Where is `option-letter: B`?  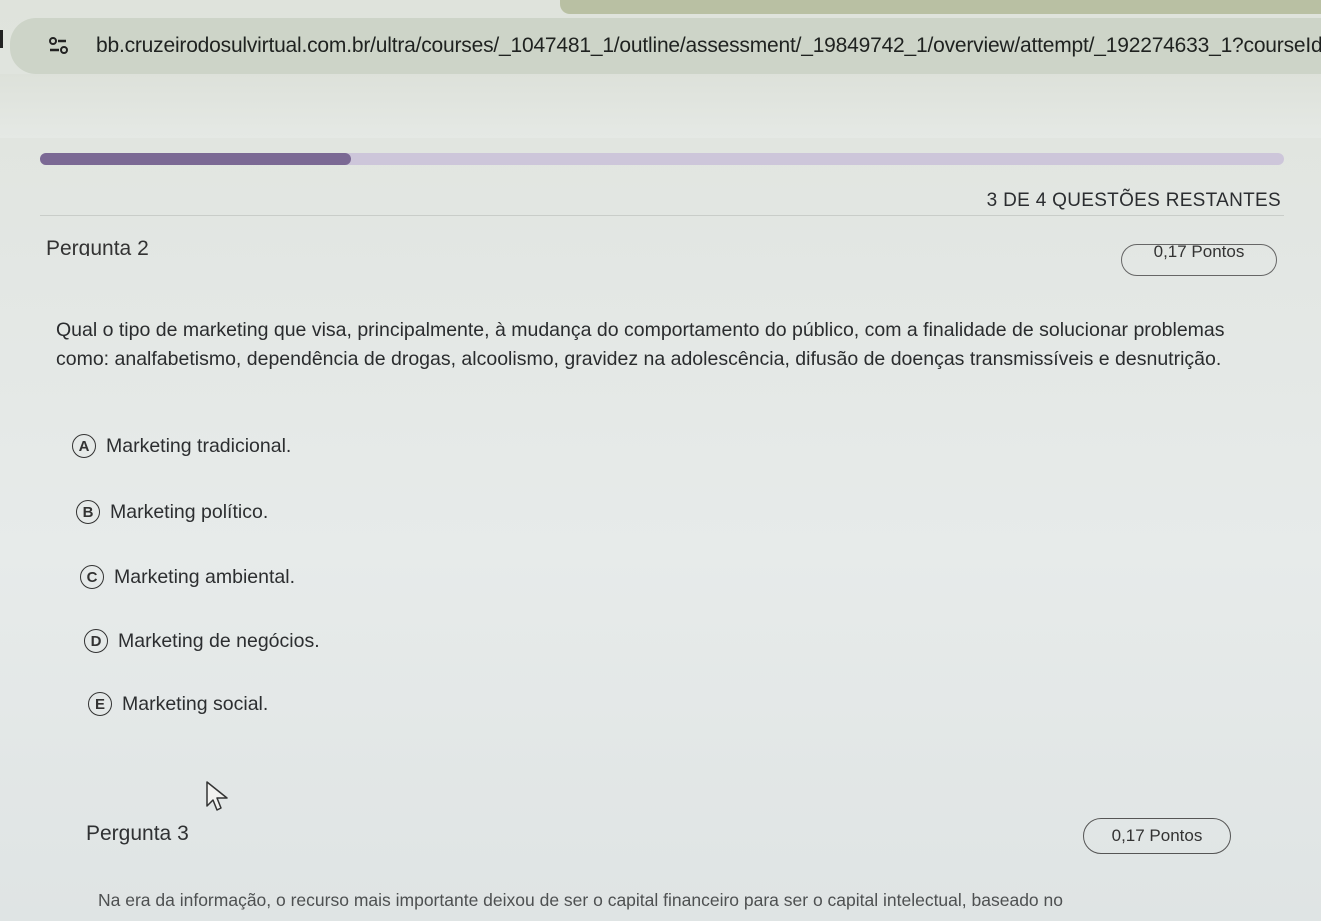 option-letter: B is located at coordinates (88, 512).